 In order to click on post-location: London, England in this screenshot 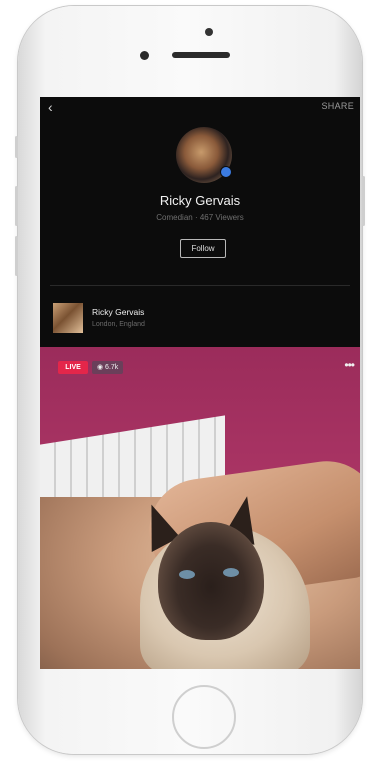, I will do `click(118, 324)`.